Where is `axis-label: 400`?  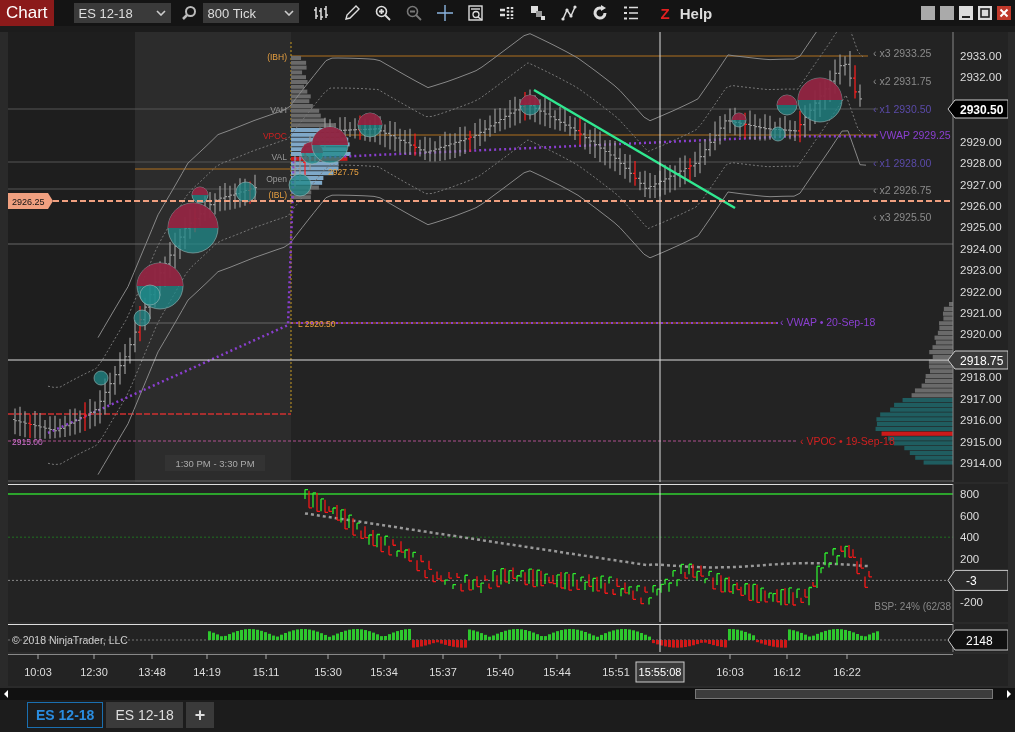
axis-label: 400 is located at coordinates (970, 537).